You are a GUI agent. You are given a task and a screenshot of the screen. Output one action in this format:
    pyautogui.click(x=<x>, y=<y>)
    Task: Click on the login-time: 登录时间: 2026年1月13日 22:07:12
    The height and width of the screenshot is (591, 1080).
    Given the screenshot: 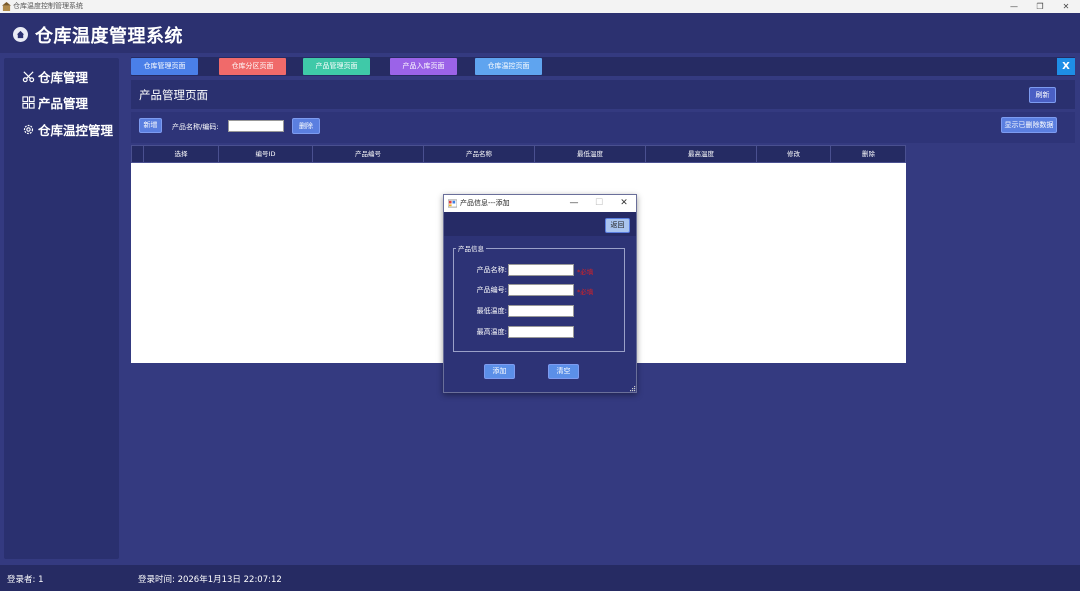 What is the action you would take?
    pyautogui.click(x=210, y=580)
    